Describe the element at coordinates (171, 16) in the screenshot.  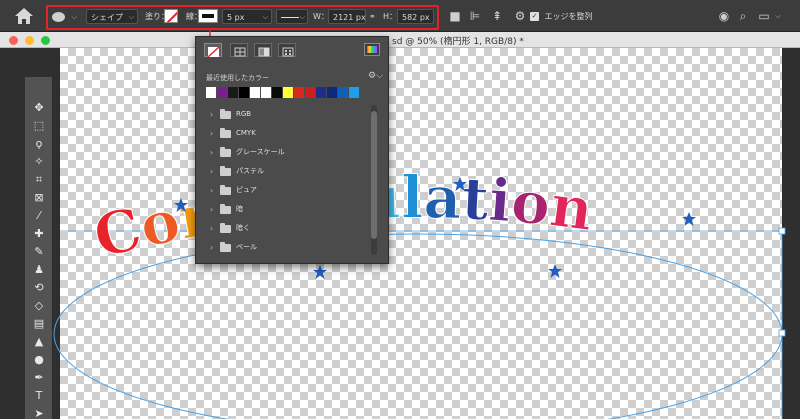
I see `fill-swatch` at that location.